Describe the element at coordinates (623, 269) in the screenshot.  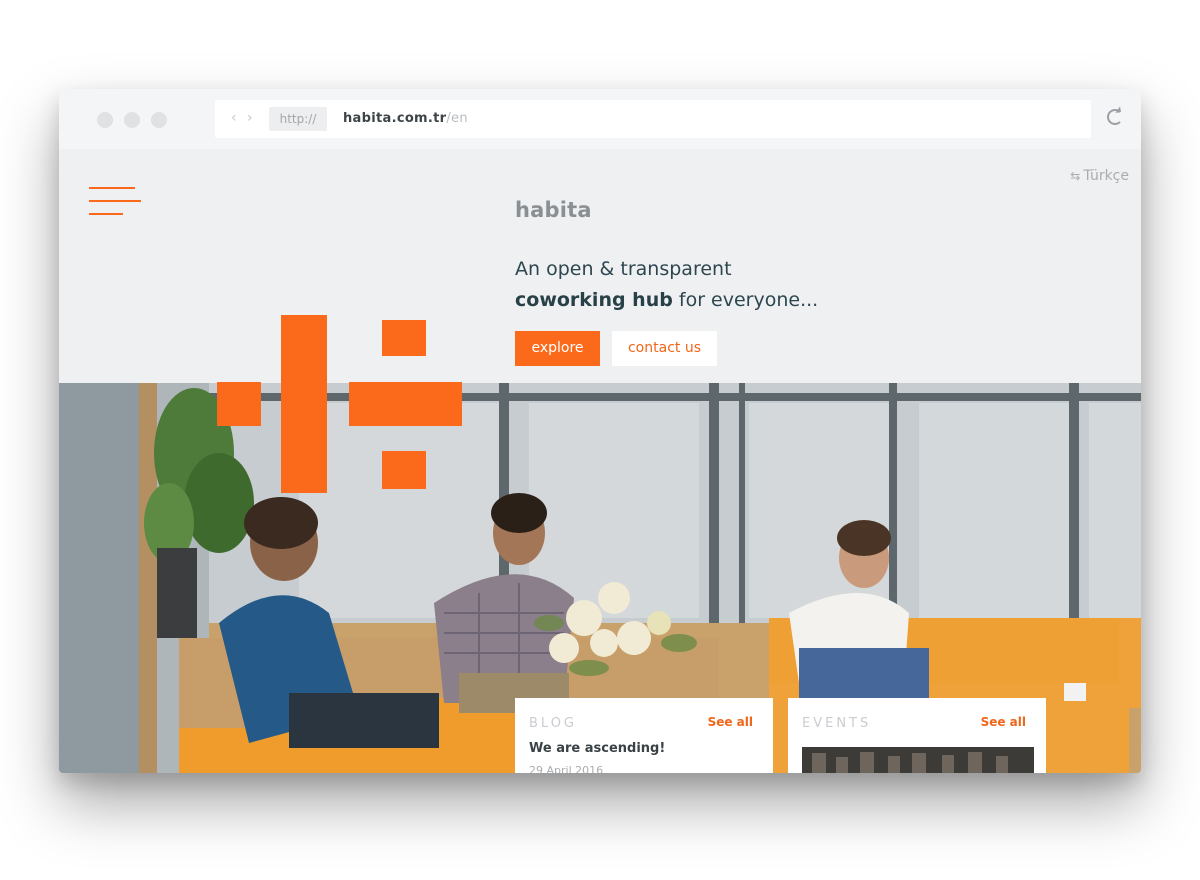
I see `headline-line-1: An open & transparent` at that location.